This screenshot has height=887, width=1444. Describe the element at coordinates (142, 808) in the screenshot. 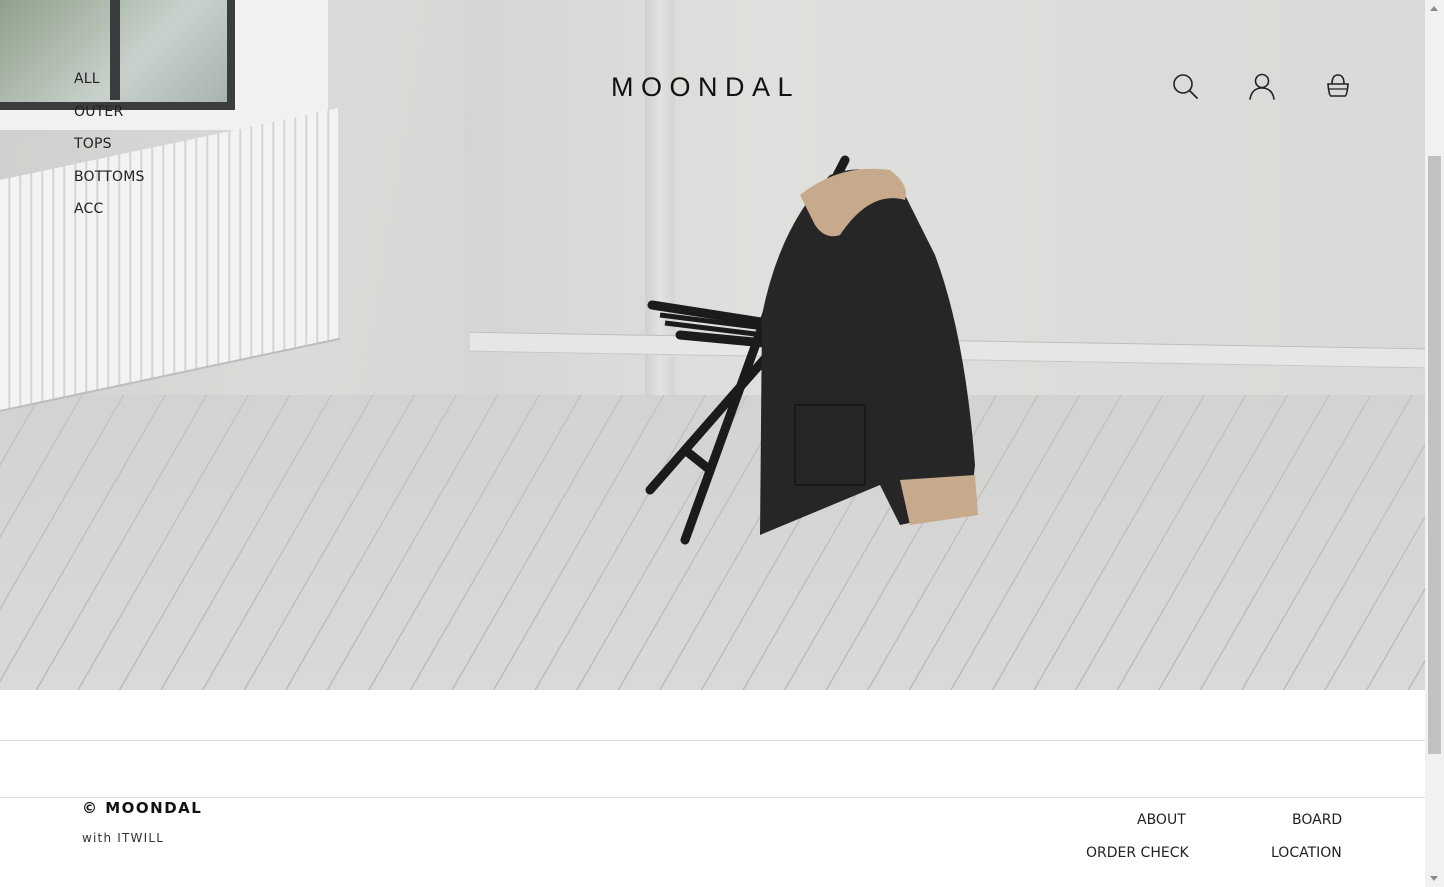

I see `footer-copyright: © MOONDAL` at that location.